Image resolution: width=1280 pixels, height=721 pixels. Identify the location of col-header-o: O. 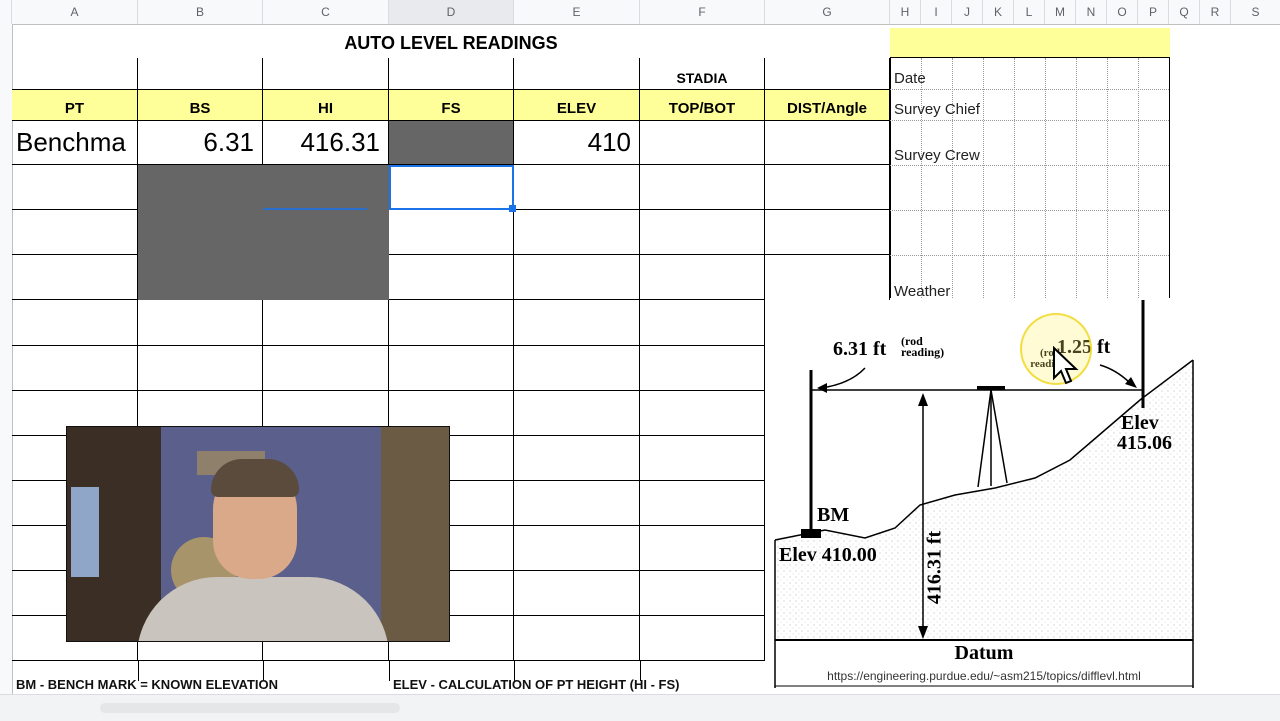
(1122, 12).